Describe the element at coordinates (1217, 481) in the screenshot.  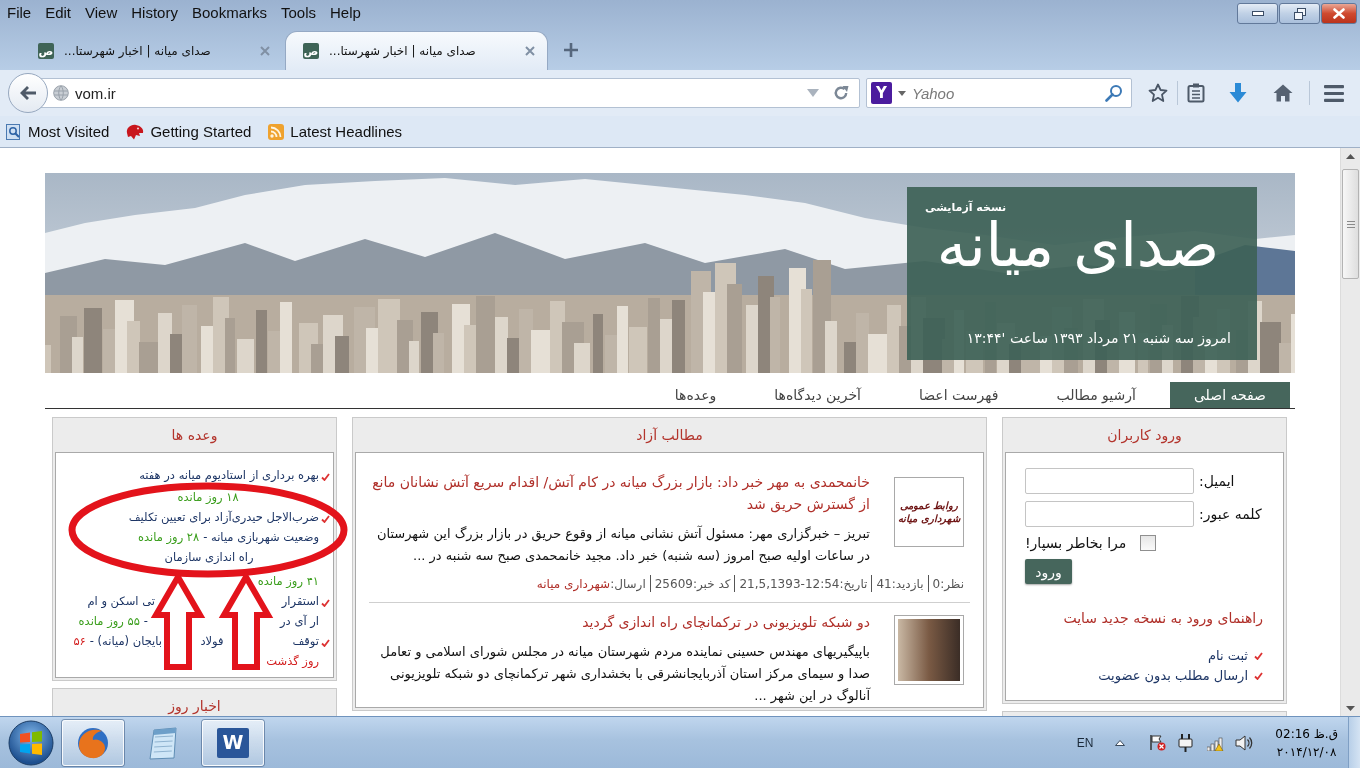
I see `field-label: ایمیل:` at that location.